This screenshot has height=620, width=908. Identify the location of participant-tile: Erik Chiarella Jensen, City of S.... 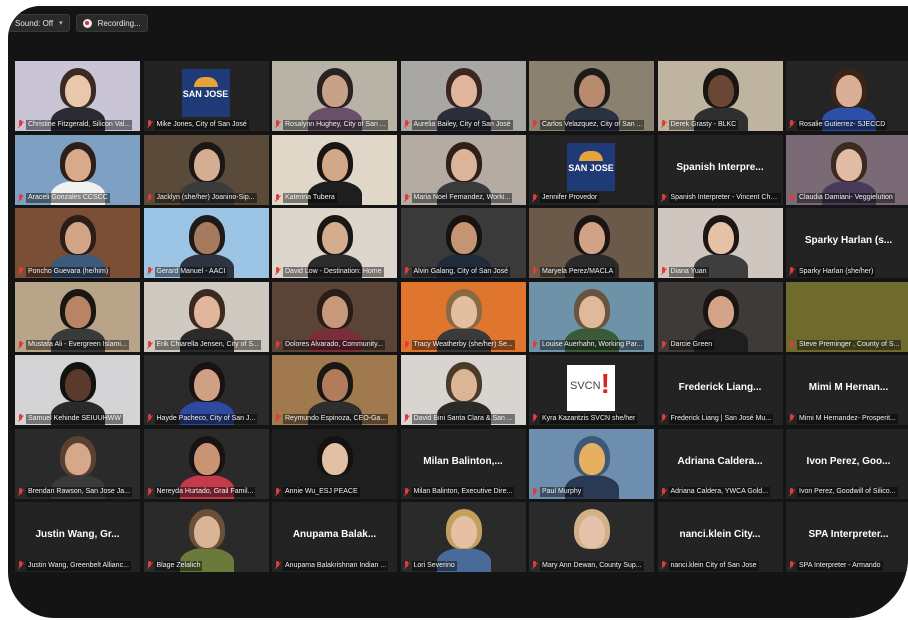
(206, 316).